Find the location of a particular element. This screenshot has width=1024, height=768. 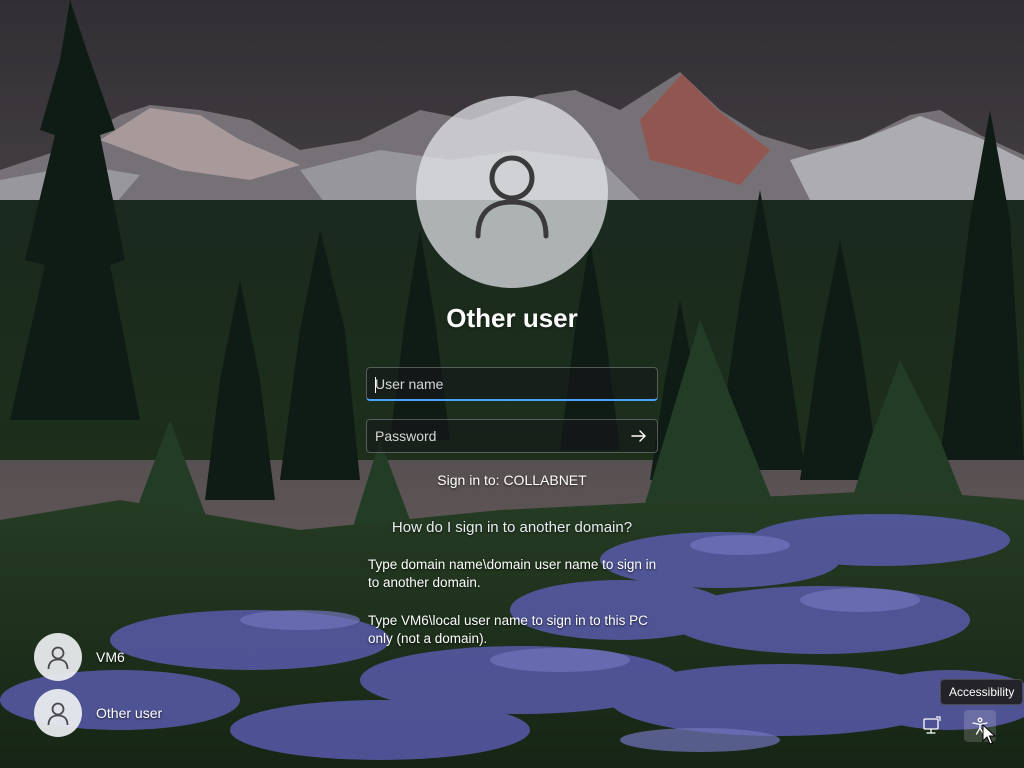

text-caret is located at coordinates (375, 385).